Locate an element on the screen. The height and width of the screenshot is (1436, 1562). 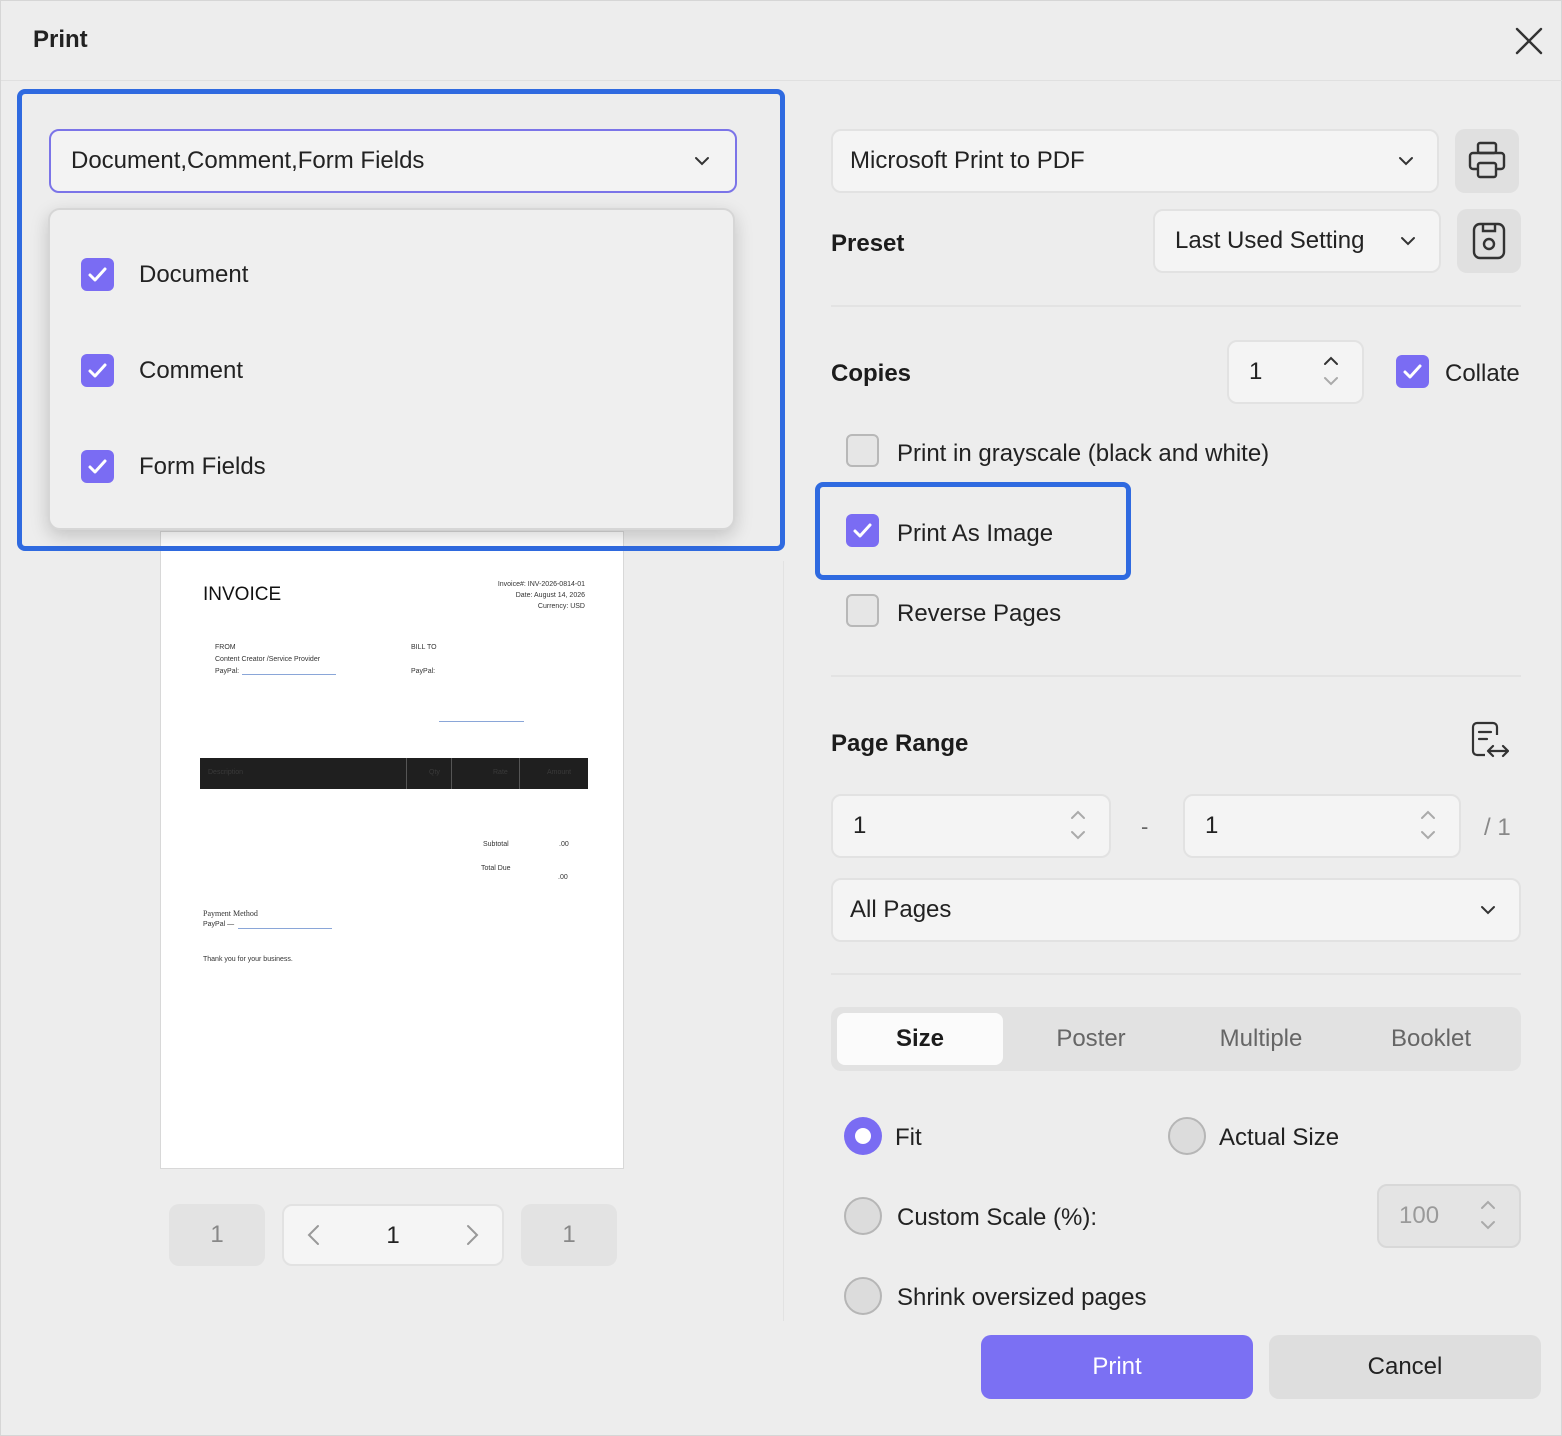
page-total: / 1 is located at coordinates (1497, 827).